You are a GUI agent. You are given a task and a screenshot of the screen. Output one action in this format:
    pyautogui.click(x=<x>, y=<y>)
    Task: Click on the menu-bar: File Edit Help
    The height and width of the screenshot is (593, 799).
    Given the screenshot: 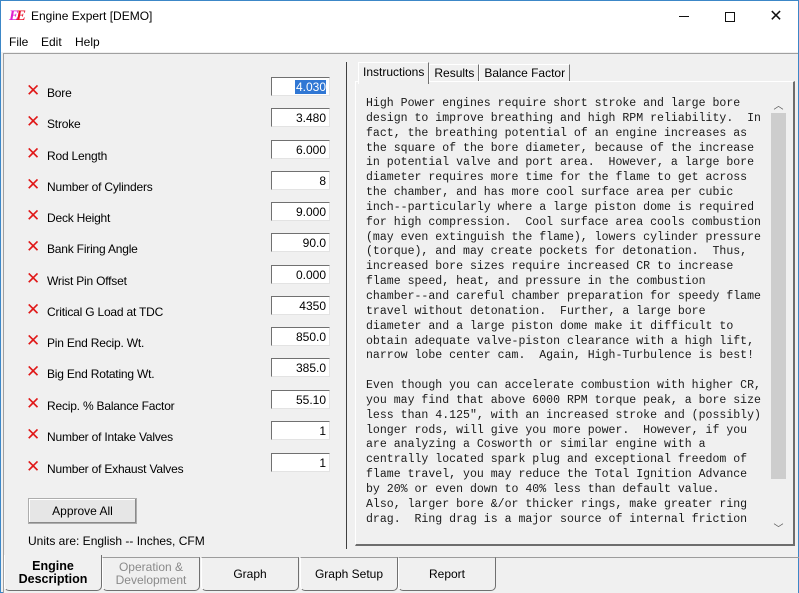 What is the action you would take?
    pyautogui.click(x=399, y=42)
    